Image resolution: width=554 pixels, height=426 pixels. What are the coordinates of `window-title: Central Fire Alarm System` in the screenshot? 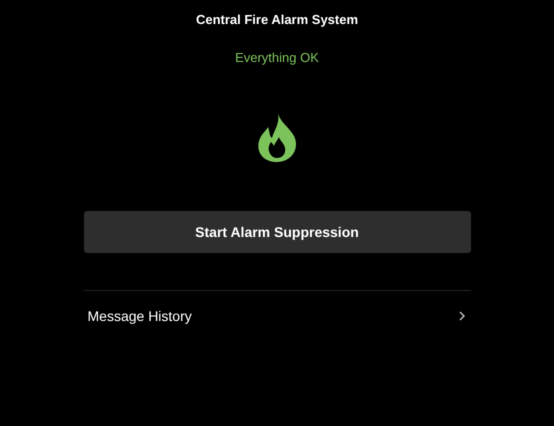 It's located at (277, 20).